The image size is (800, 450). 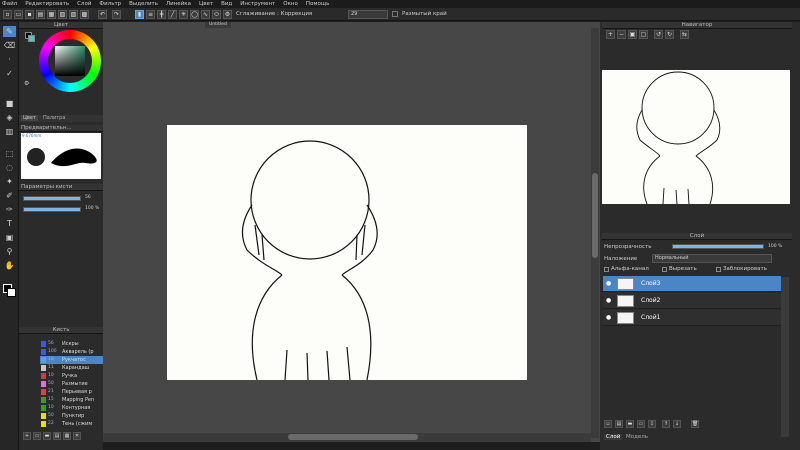 I want to click on menu-item: Линейка, so click(x=178, y=4).